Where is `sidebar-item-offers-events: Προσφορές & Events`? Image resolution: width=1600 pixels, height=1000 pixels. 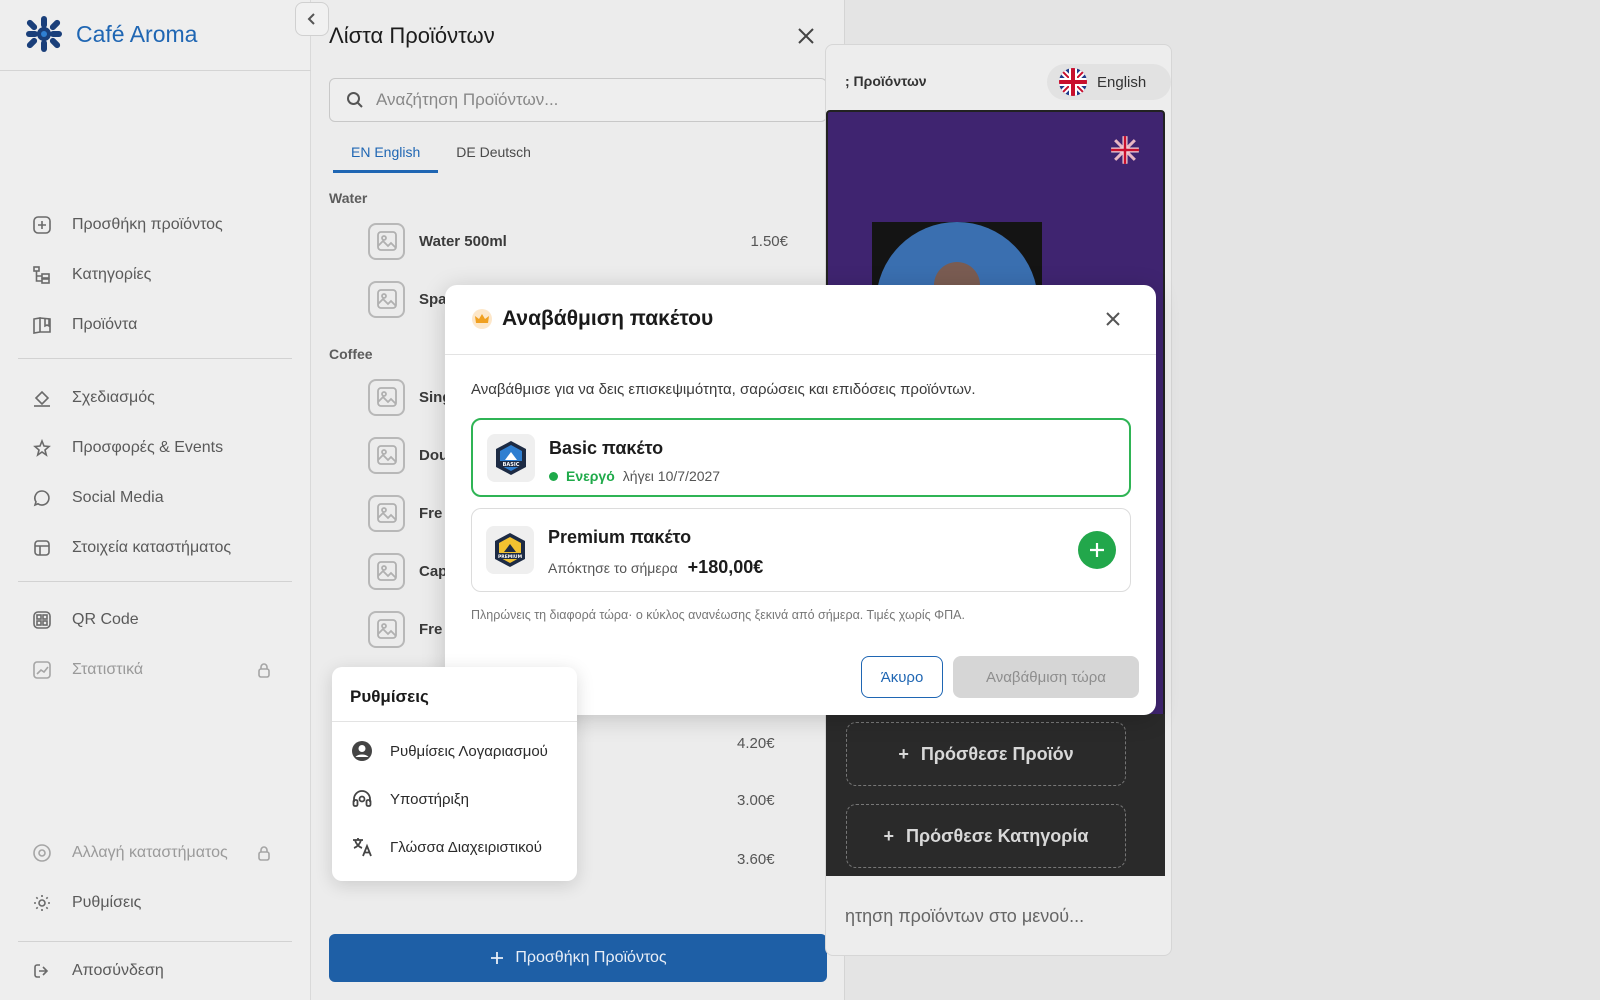 sidebar-item-offers-events: Προσφορές & Events is located at coordinates (126, 448).